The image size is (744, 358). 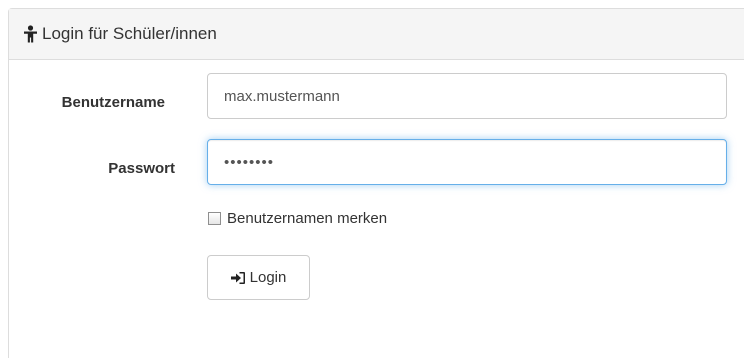 What do you see at coordinates (214, 218) in the screenshot?
I see `remember-username-checkbox` at bounding box center [214, 218].